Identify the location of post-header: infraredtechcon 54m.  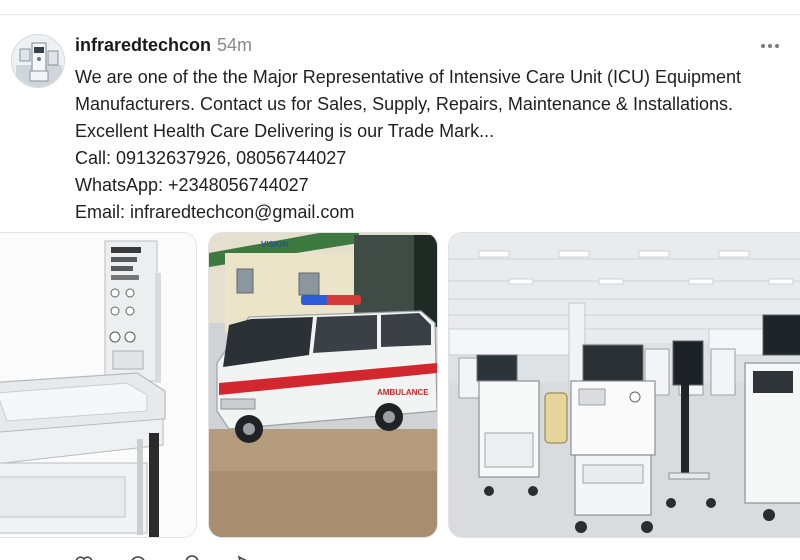
(163, 46).